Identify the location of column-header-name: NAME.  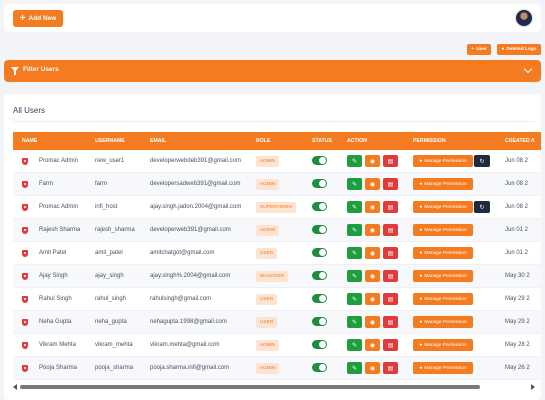
(29, 141).